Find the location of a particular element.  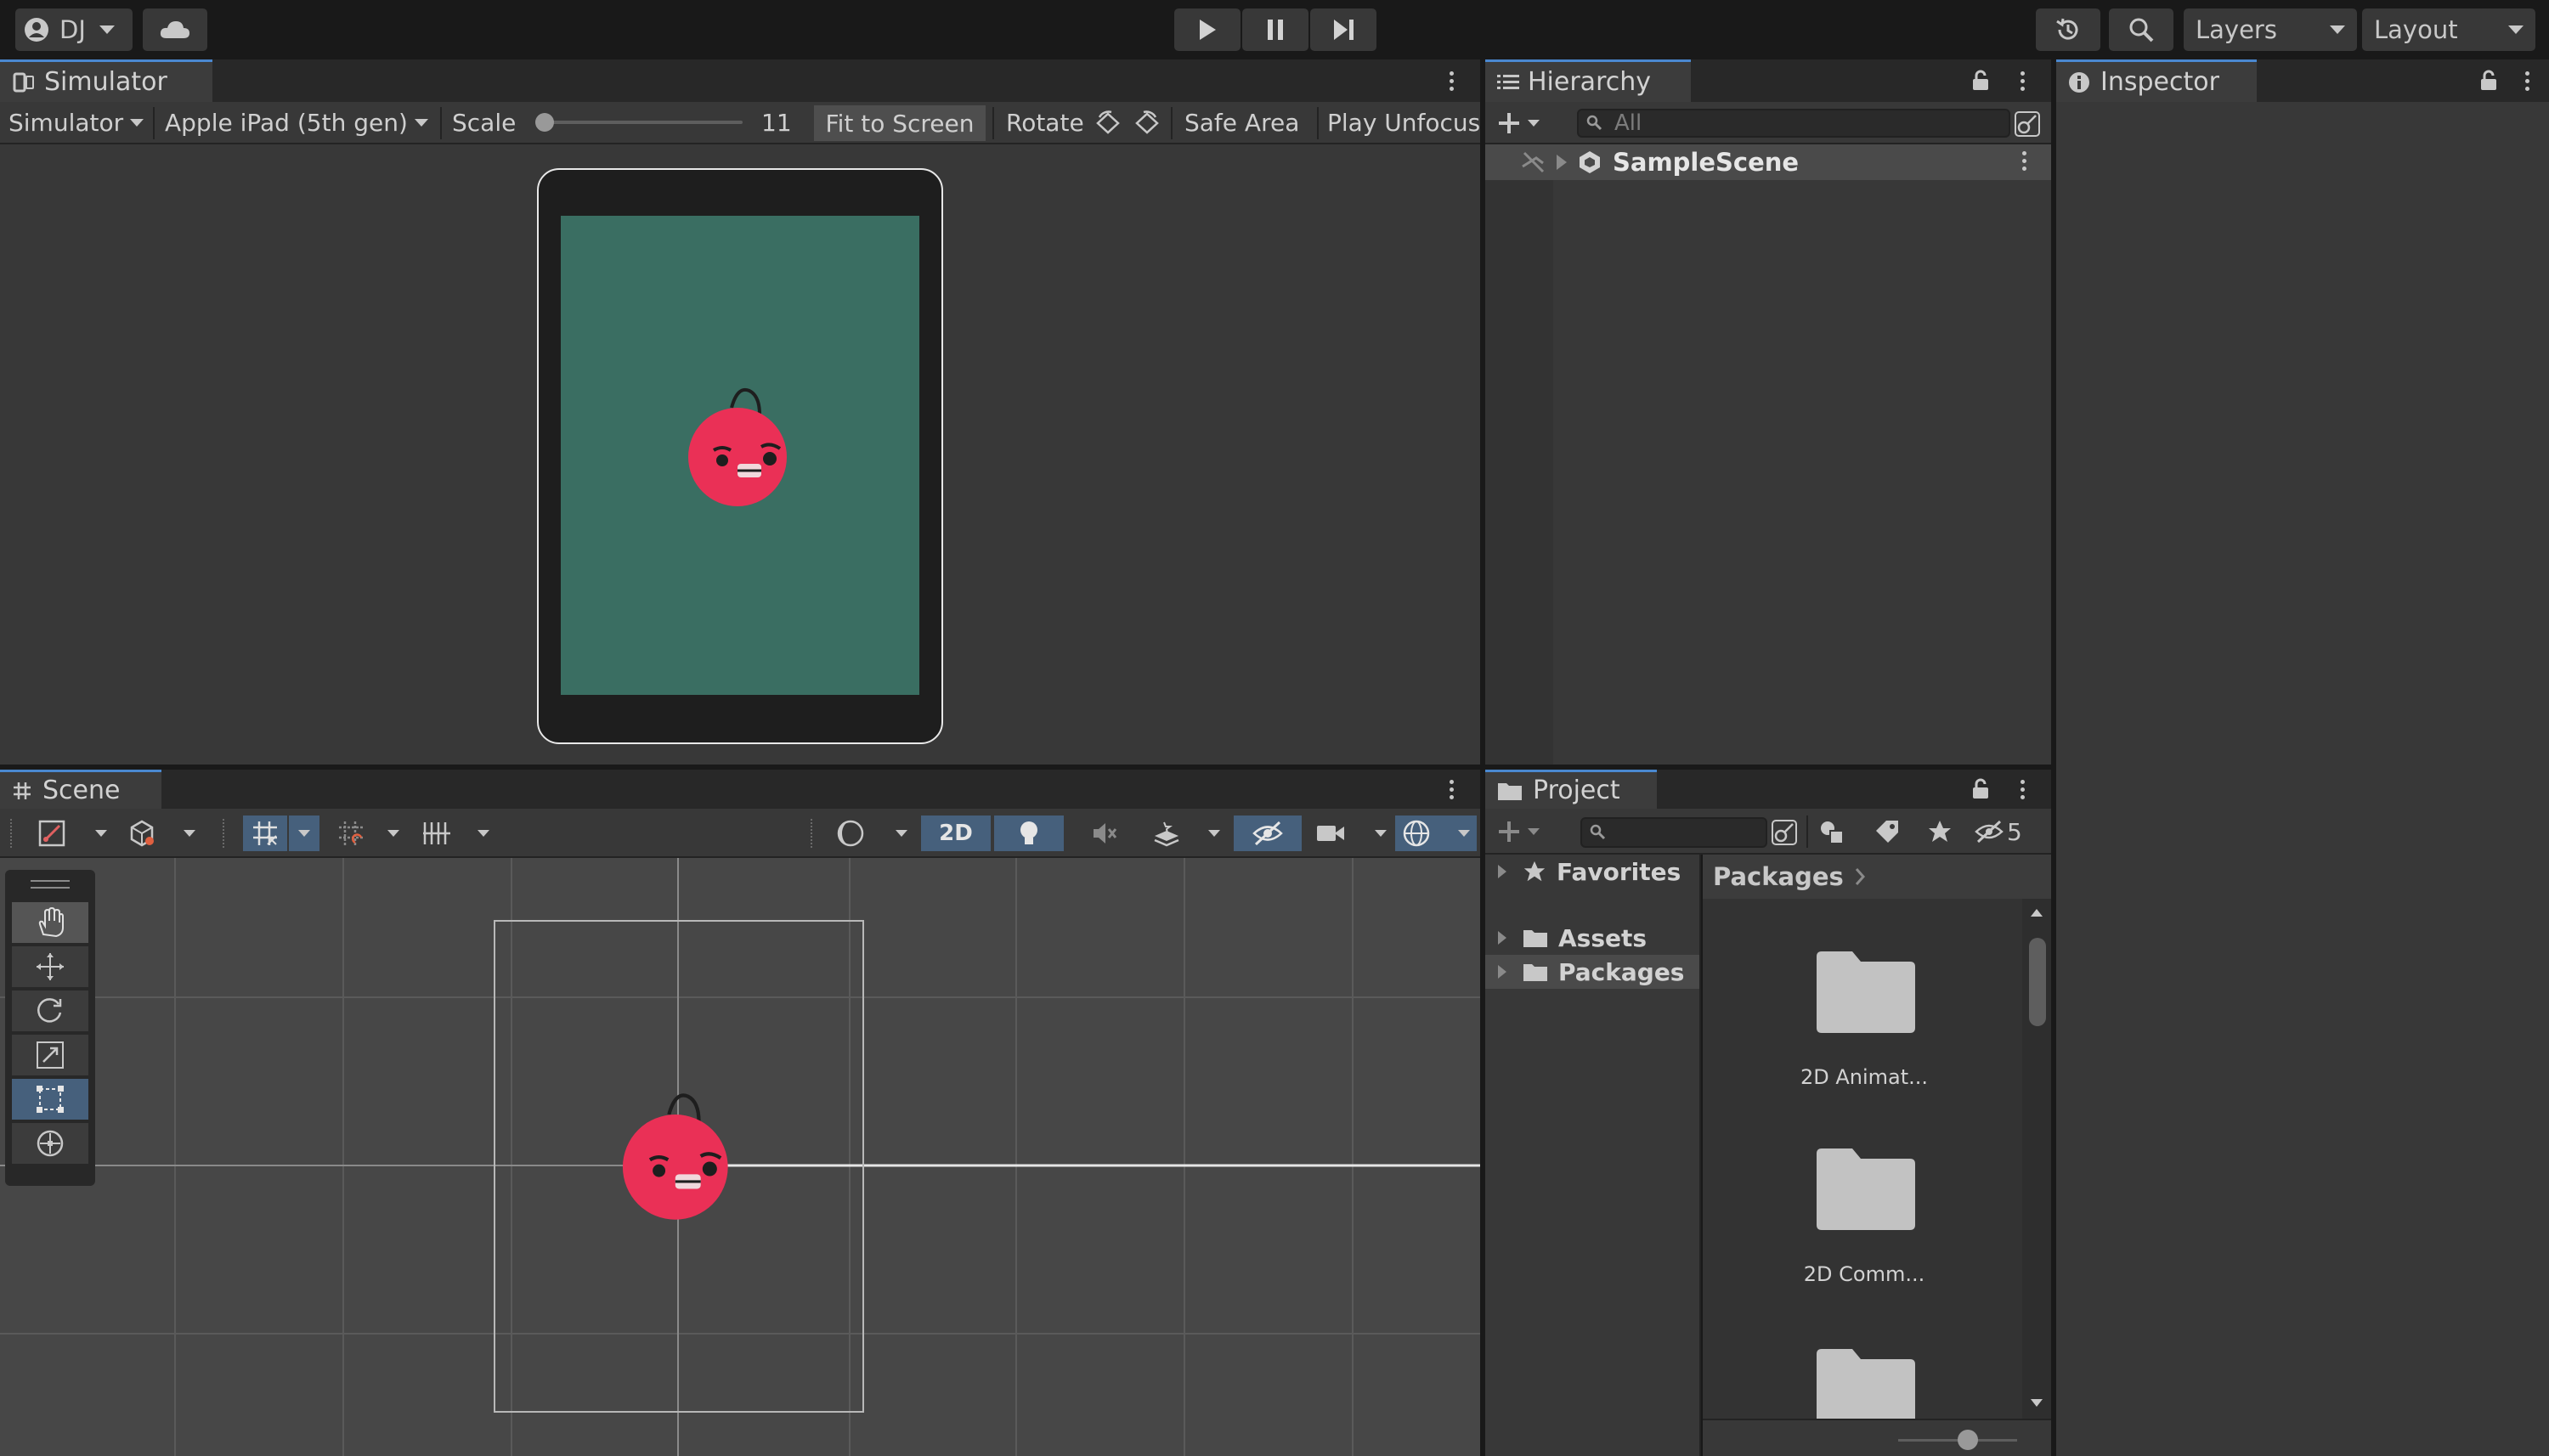

project-search-input is located at coordinates (1674, 832).